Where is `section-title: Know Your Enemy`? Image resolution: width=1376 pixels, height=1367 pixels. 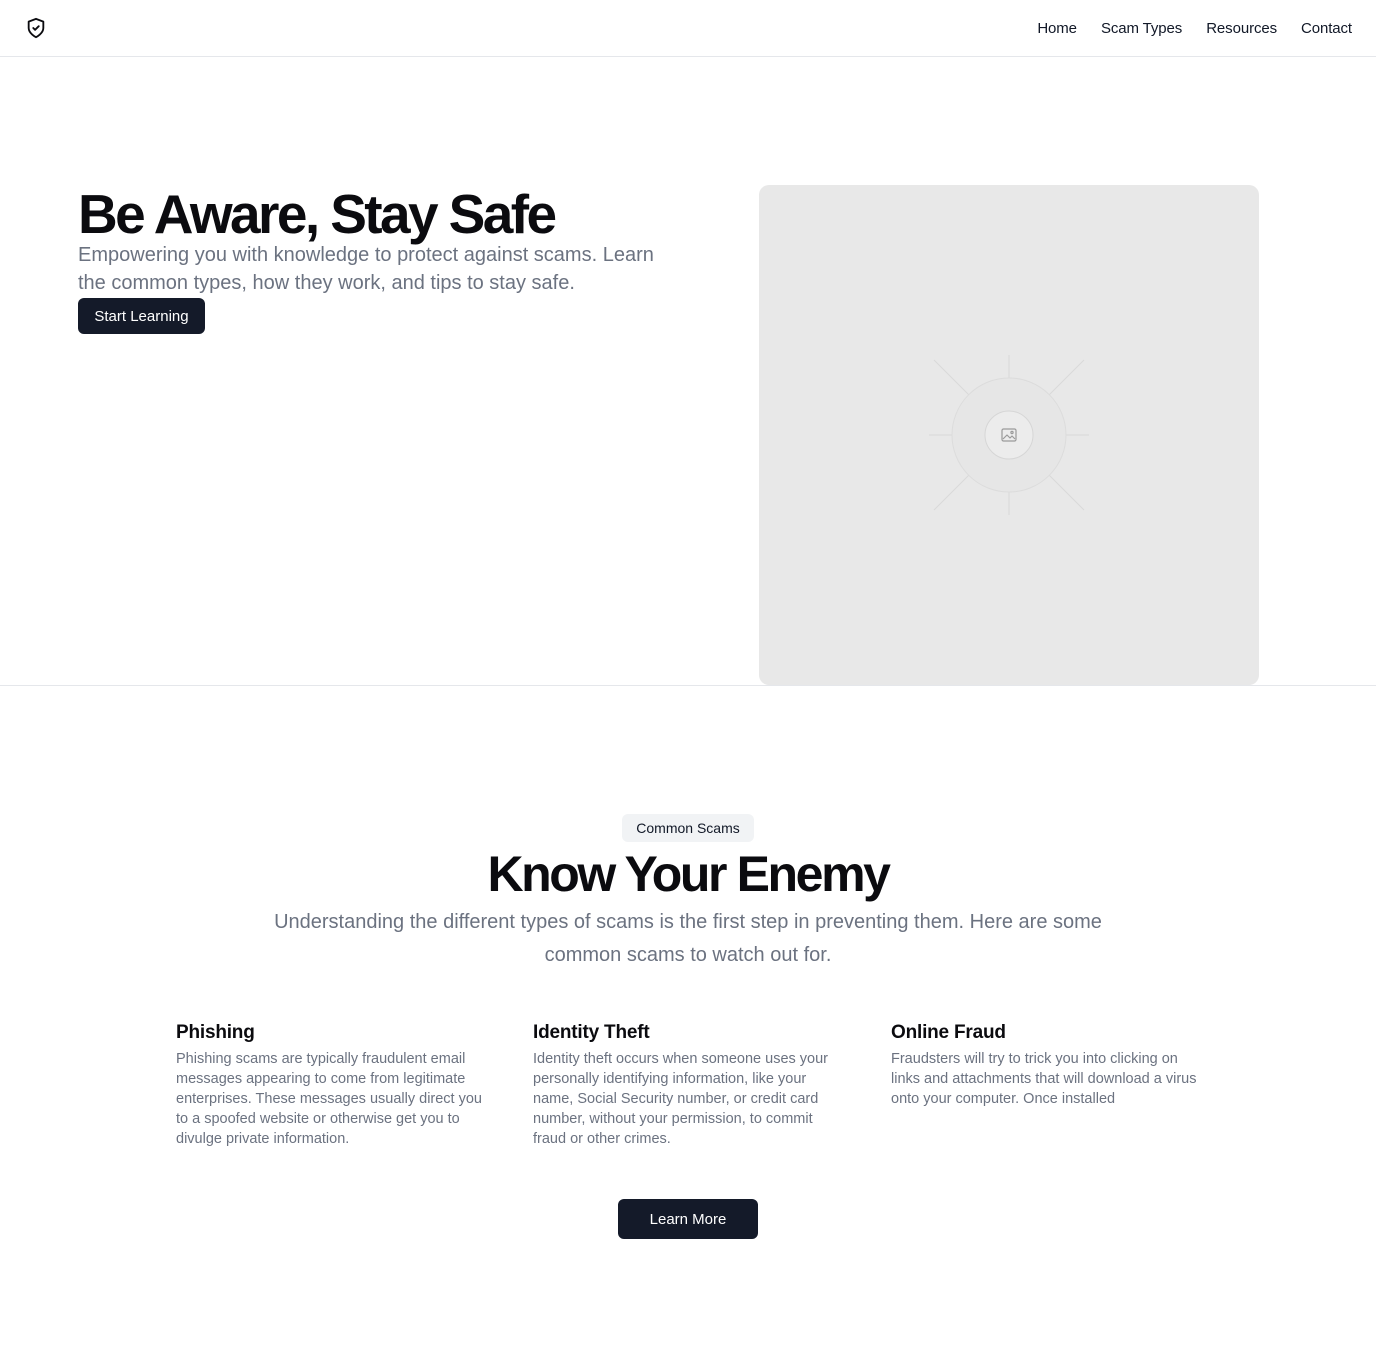
section-title: Know Your Enemy is located at coordinates (689, 874).